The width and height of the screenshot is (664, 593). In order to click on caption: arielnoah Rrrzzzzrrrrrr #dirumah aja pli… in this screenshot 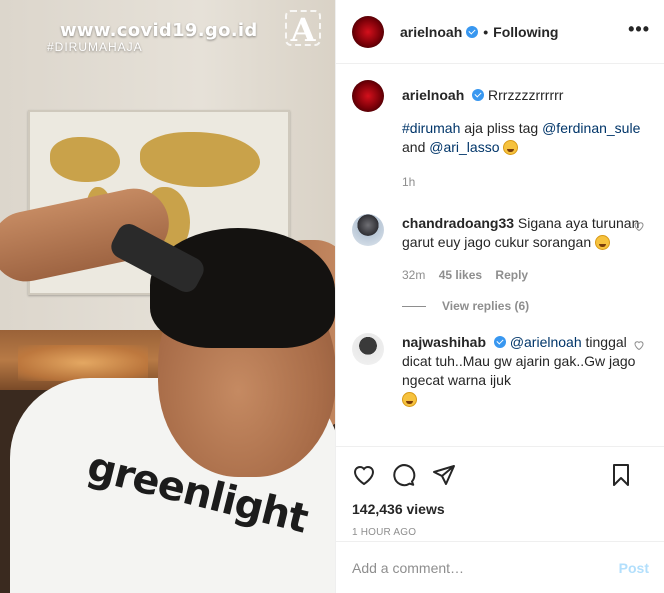, I will do `click(500, 136)`.